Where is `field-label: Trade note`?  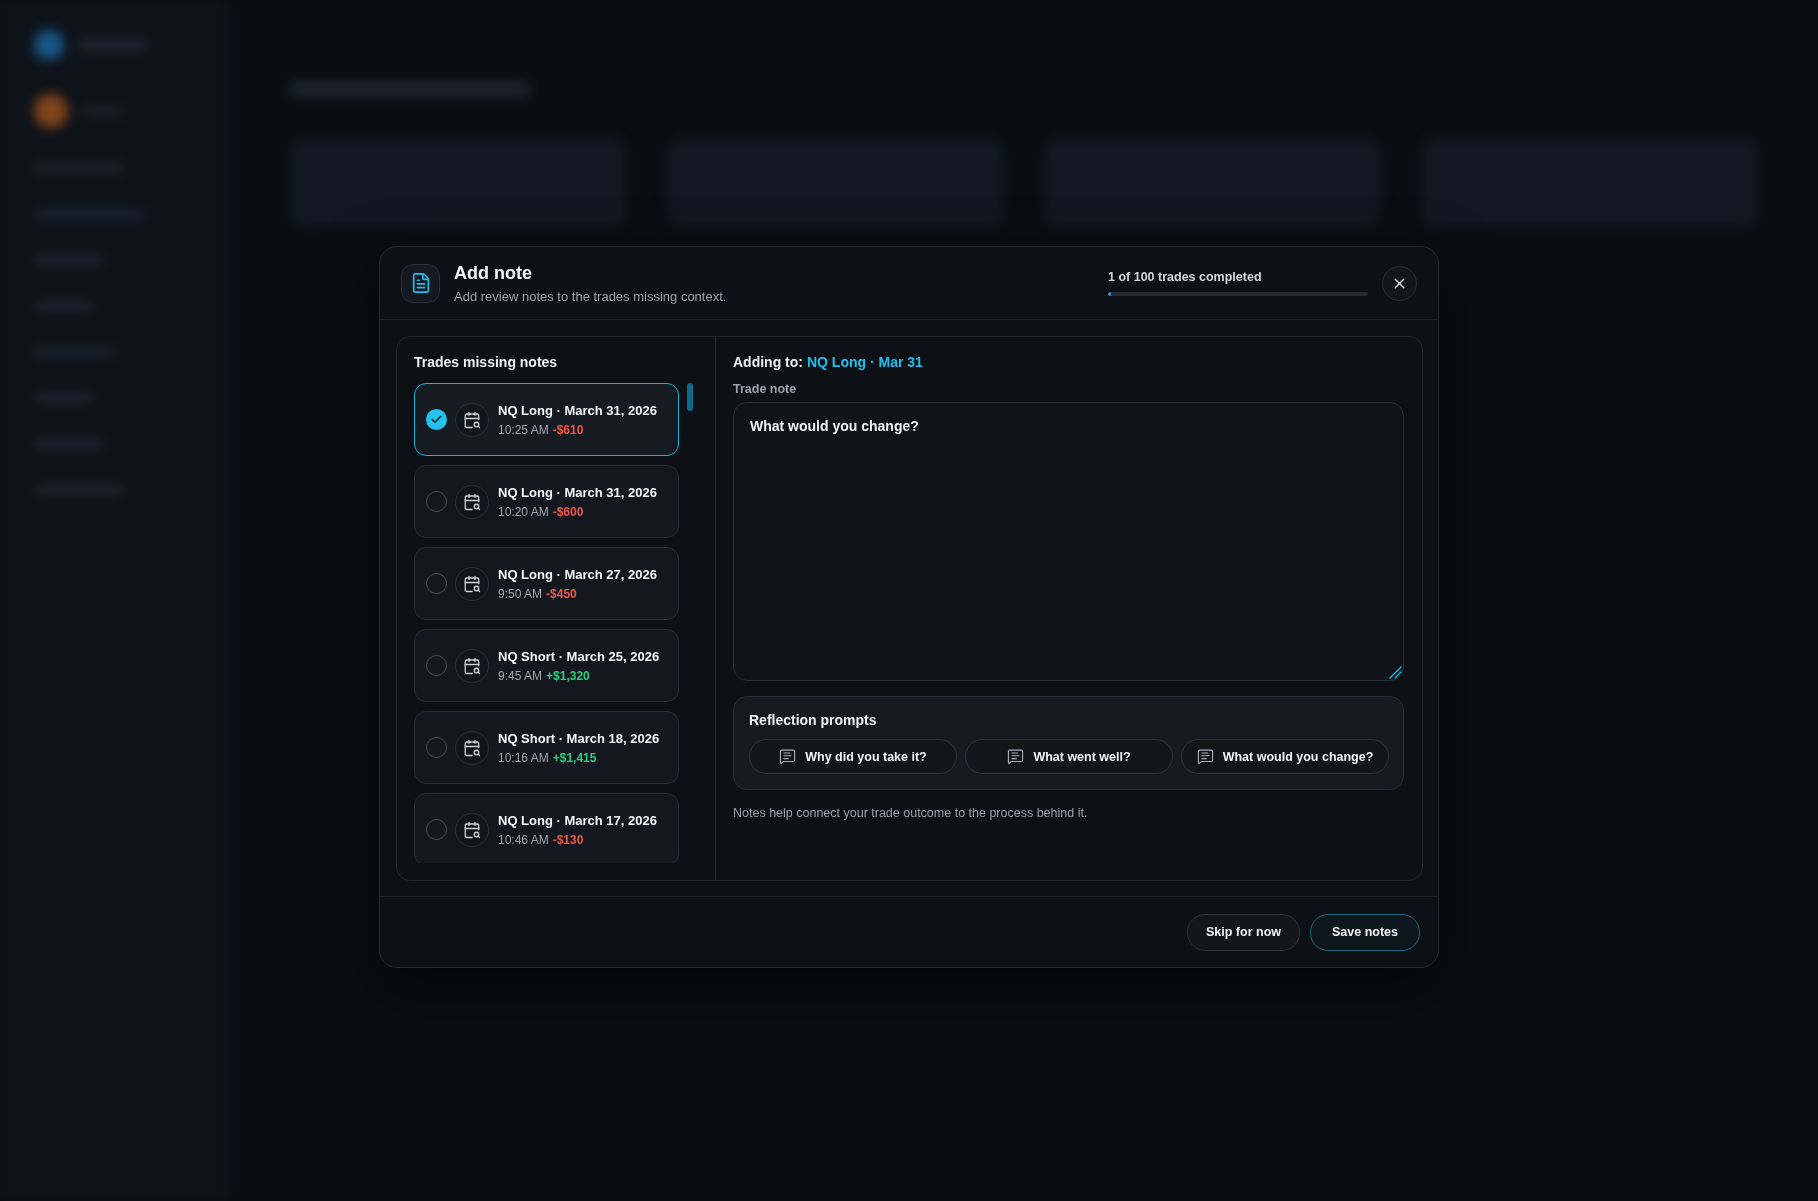
field-label: Trade note is located at coordinates (765, 389).